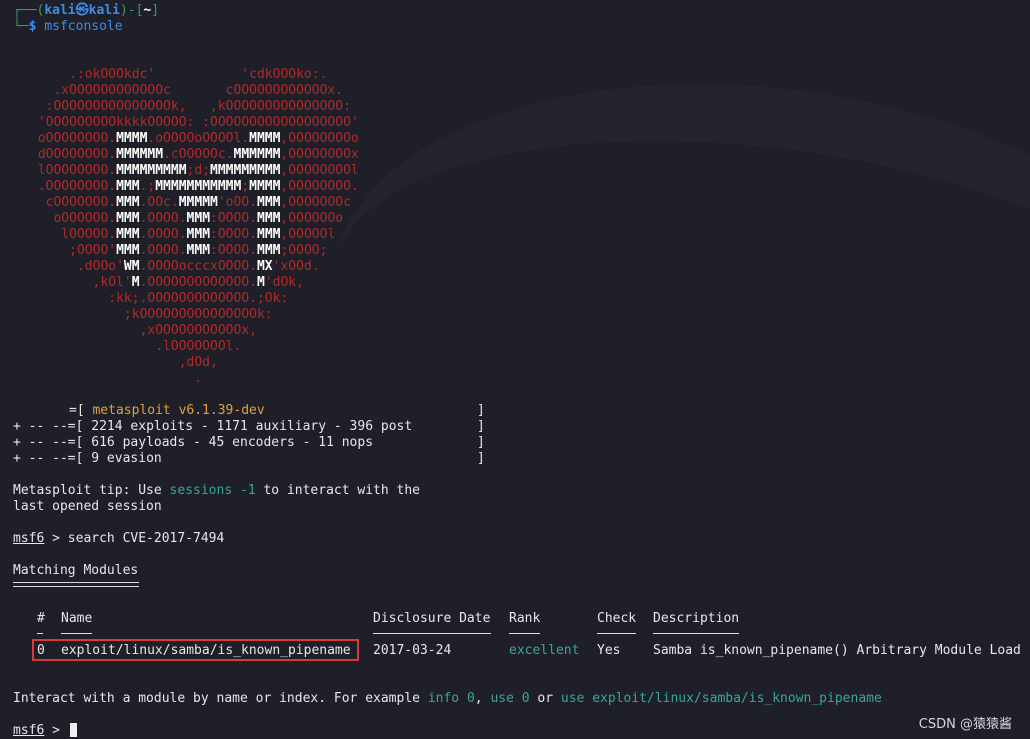  Describe the element at coordinates (41, 650) in the screenshot. I see `row-num: 0` at that location.